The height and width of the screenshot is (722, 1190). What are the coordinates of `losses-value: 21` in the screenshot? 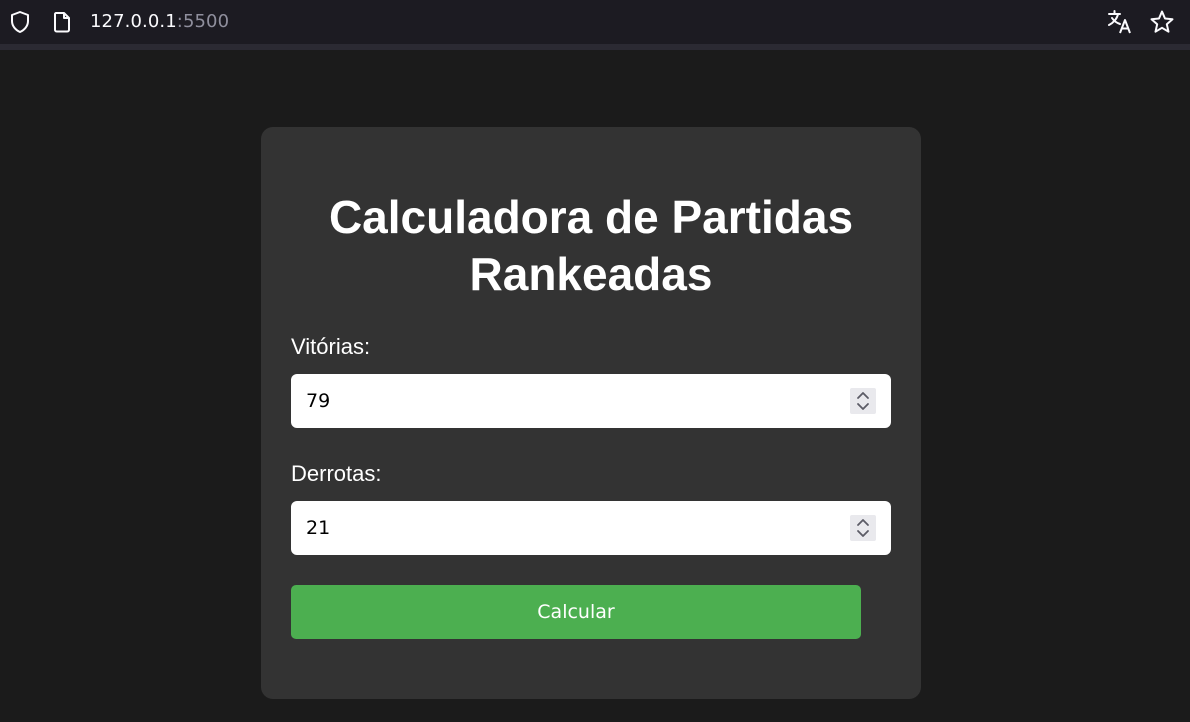 It's located at (318, 528).